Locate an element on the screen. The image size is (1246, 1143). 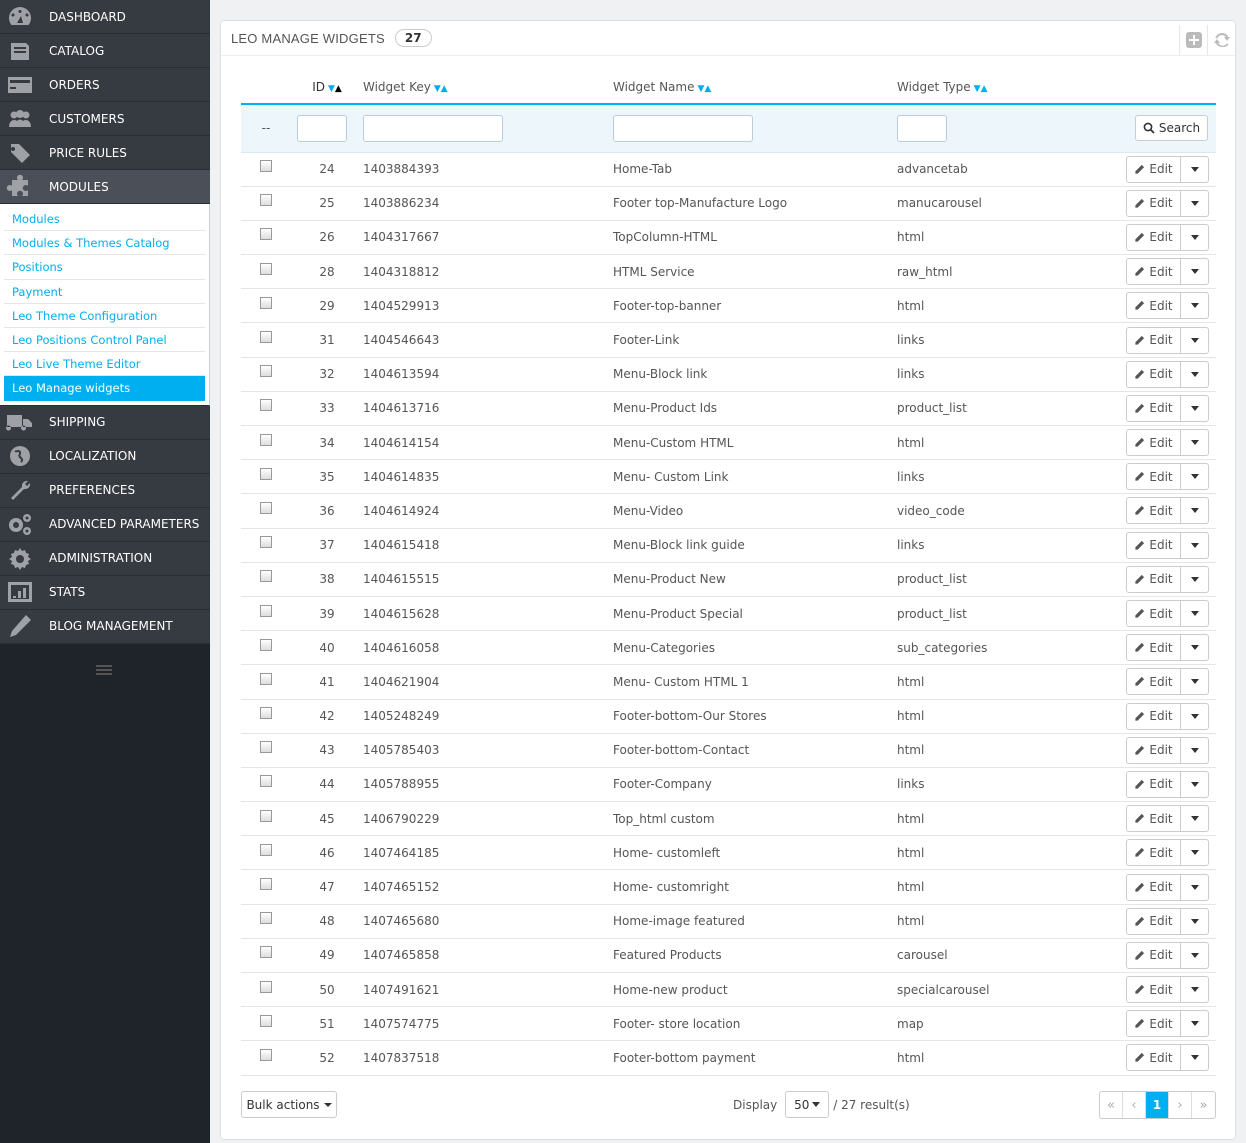
page-1-button: 1 is located at coordinates (1157, 1105).